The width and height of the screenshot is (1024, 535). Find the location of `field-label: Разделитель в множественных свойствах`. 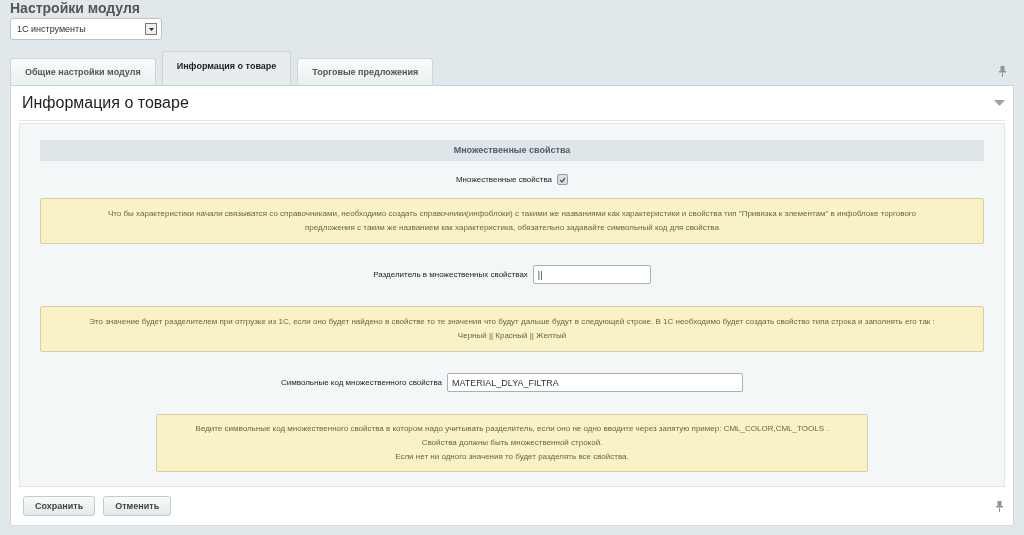

field-label: Разделитель в множественных свойствах is located at coordinates (450, 274).